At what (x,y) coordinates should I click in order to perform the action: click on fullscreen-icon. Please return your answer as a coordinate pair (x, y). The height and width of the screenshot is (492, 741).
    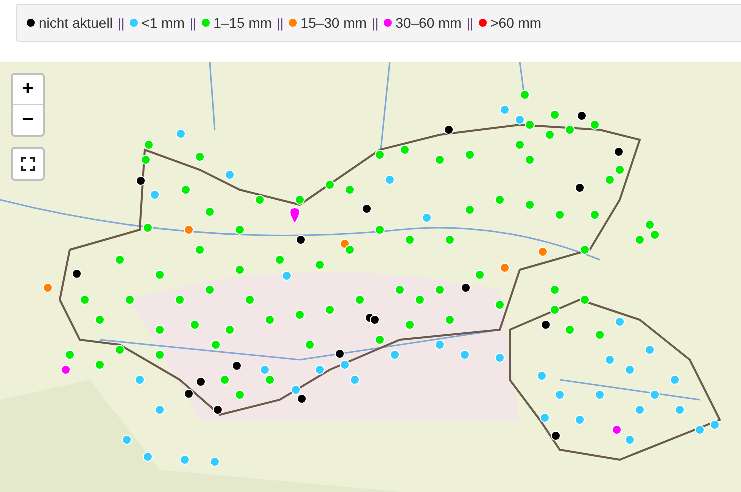
    Looking at the image, I should click on (28, 164).